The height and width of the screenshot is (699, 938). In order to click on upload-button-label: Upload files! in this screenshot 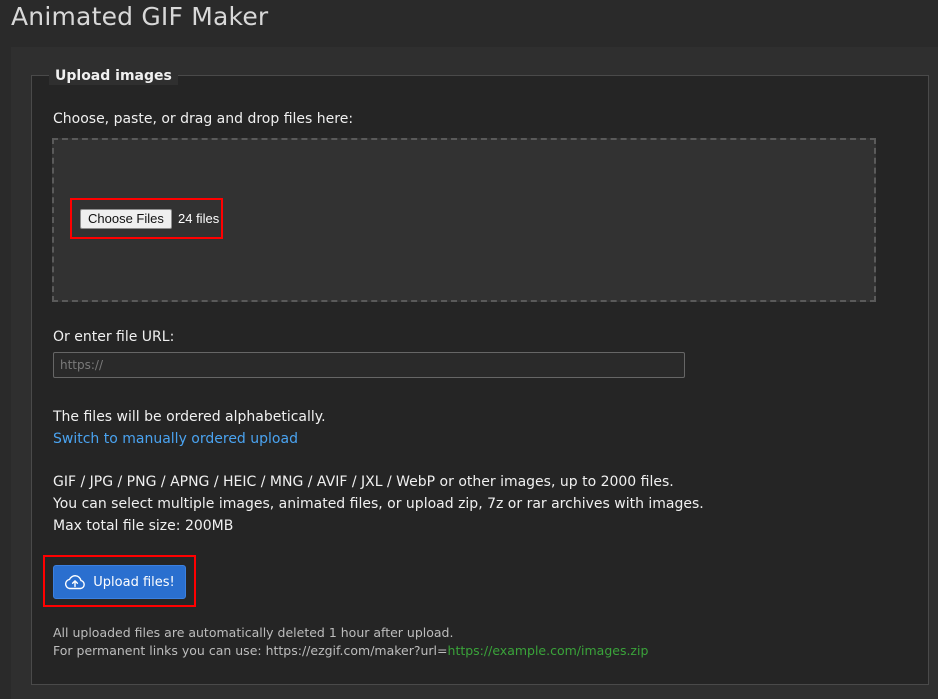, I will do `click(134, 582)`.